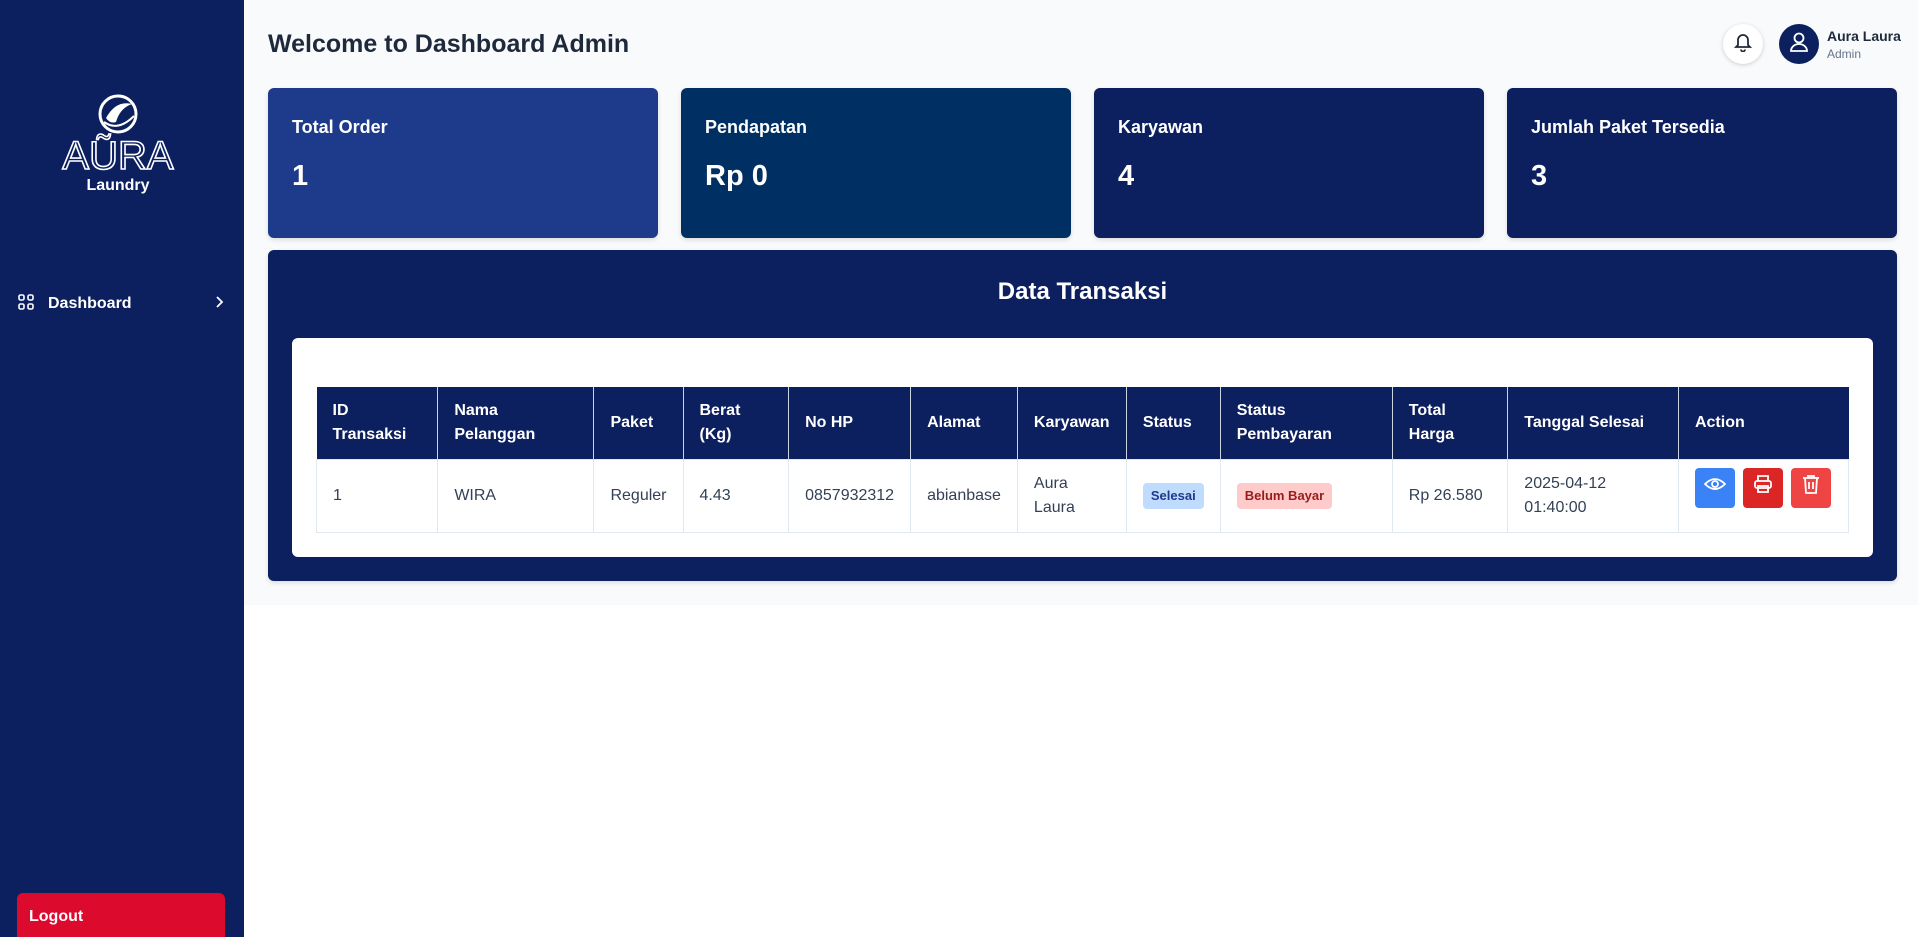  What do you see at coordinates (1284, 495) in the screenshot?
I see `payment-status-badge: Belum Bayar` at bounding box center [1284, 495].